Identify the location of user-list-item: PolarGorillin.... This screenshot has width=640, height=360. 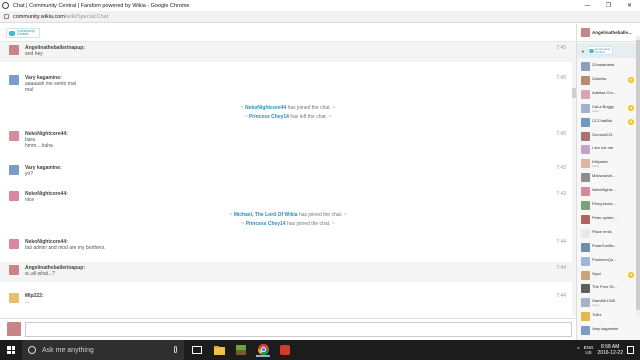
(607, 247).